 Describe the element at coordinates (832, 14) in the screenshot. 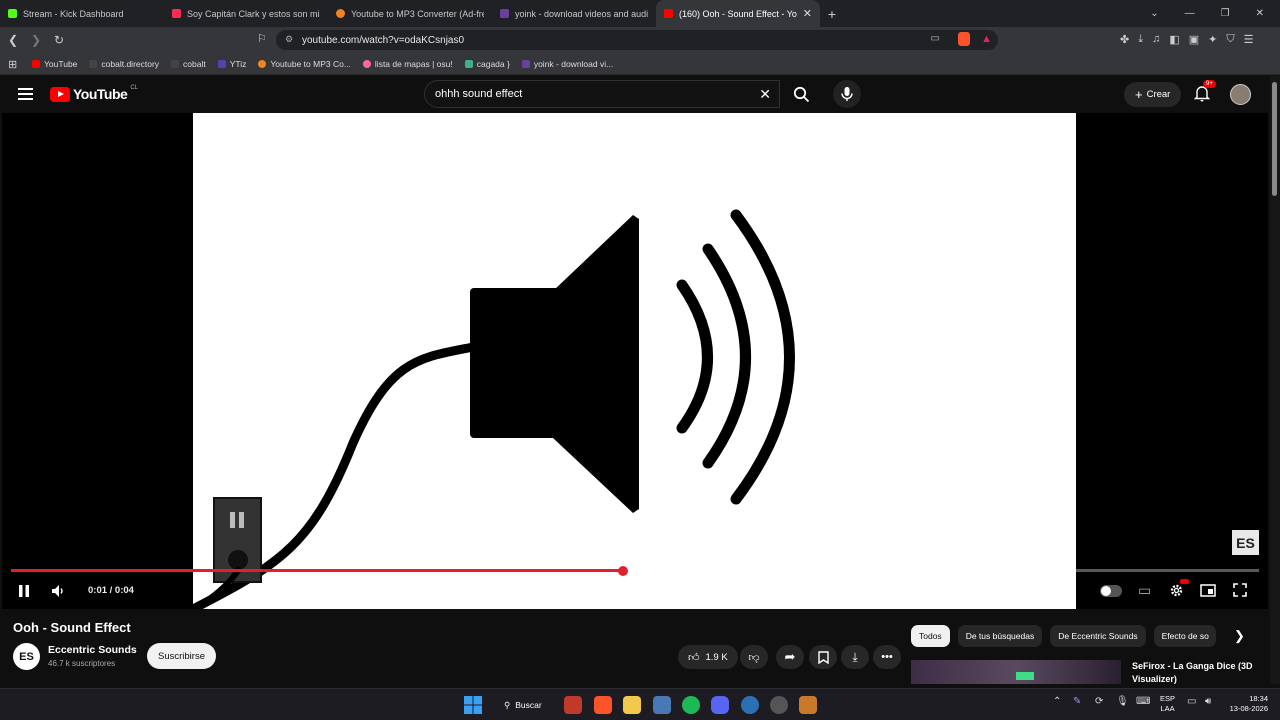

I see `new-tab-button: +` at that location.